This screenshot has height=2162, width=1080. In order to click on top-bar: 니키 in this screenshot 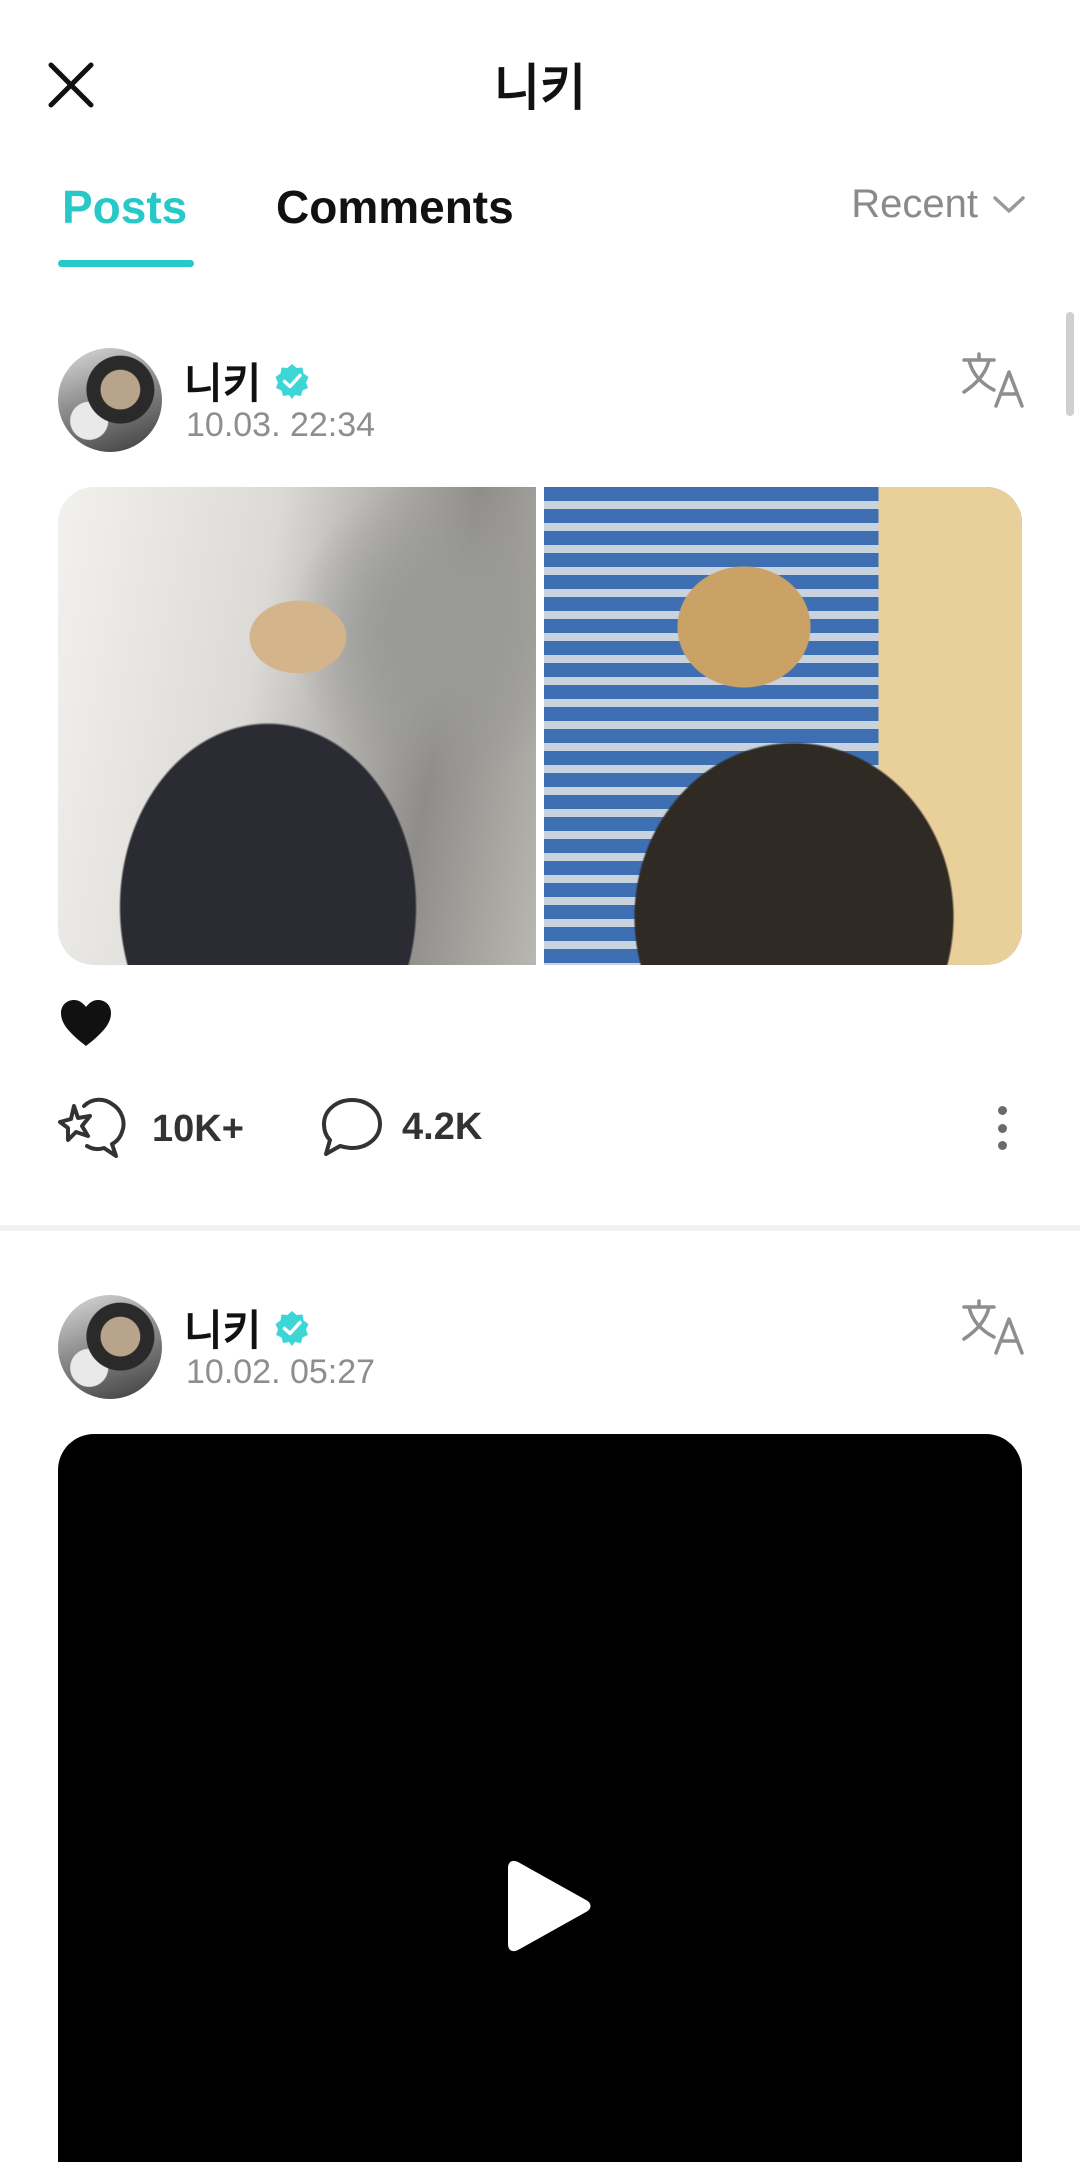, I will do `click(540, 80)`.